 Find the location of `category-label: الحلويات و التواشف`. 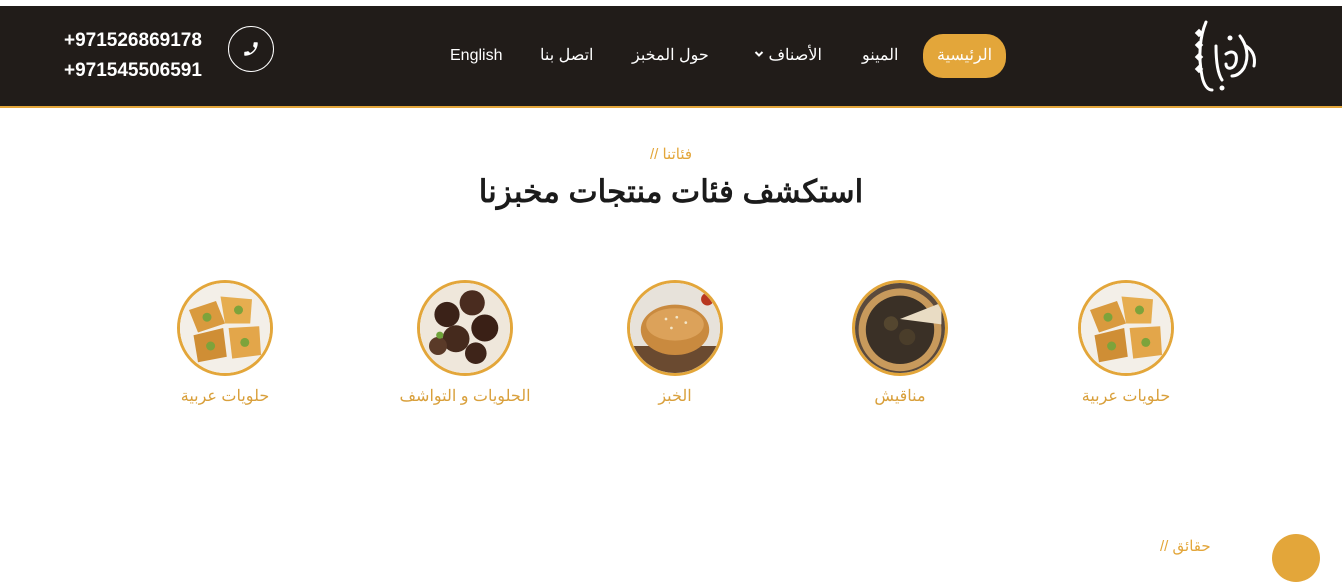

category-label: الحلويات و التواشف is located at coordinates (465, 396).